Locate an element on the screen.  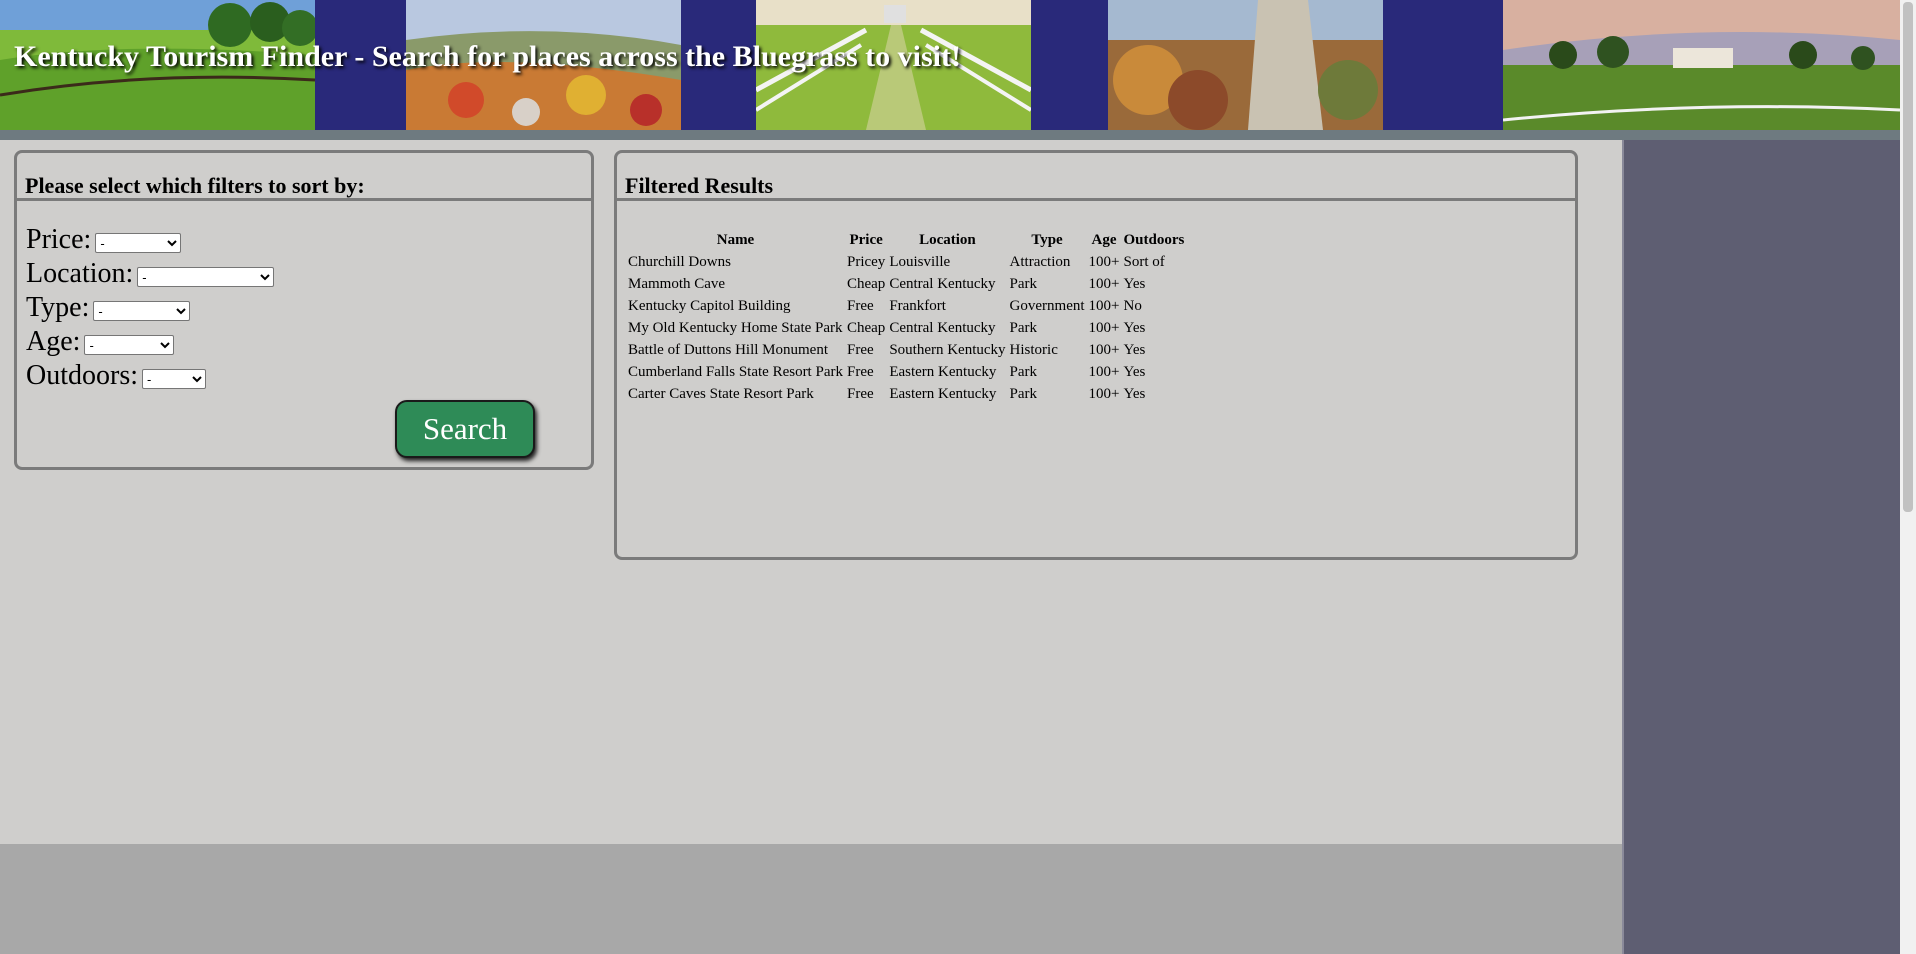
table-cell: Churchill Downs is located at coordinates (679, 261).